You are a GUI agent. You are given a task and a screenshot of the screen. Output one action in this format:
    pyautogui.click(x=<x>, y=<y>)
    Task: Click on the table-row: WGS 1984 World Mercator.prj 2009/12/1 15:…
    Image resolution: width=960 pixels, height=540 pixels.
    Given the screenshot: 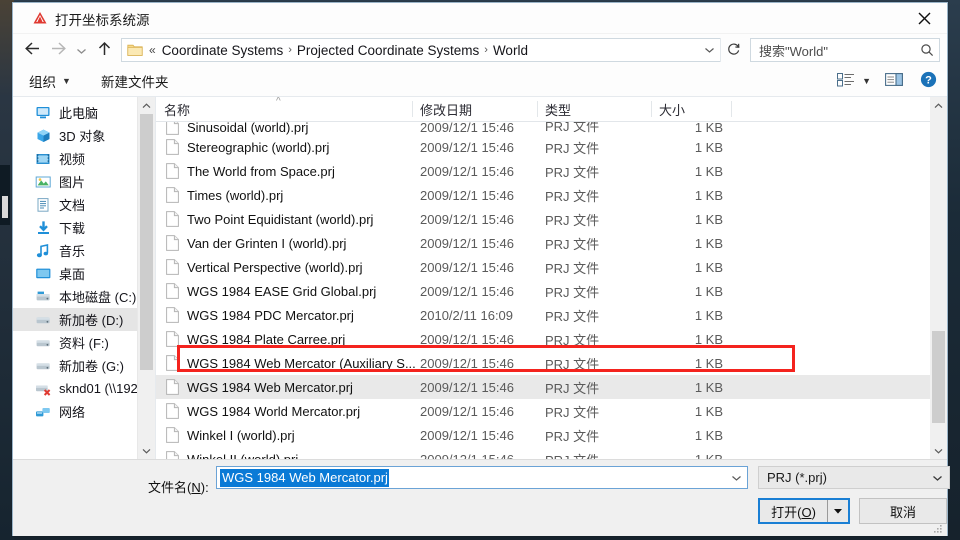 What is the action you would take?
    pyautogui.click(x=551, y=411)
    